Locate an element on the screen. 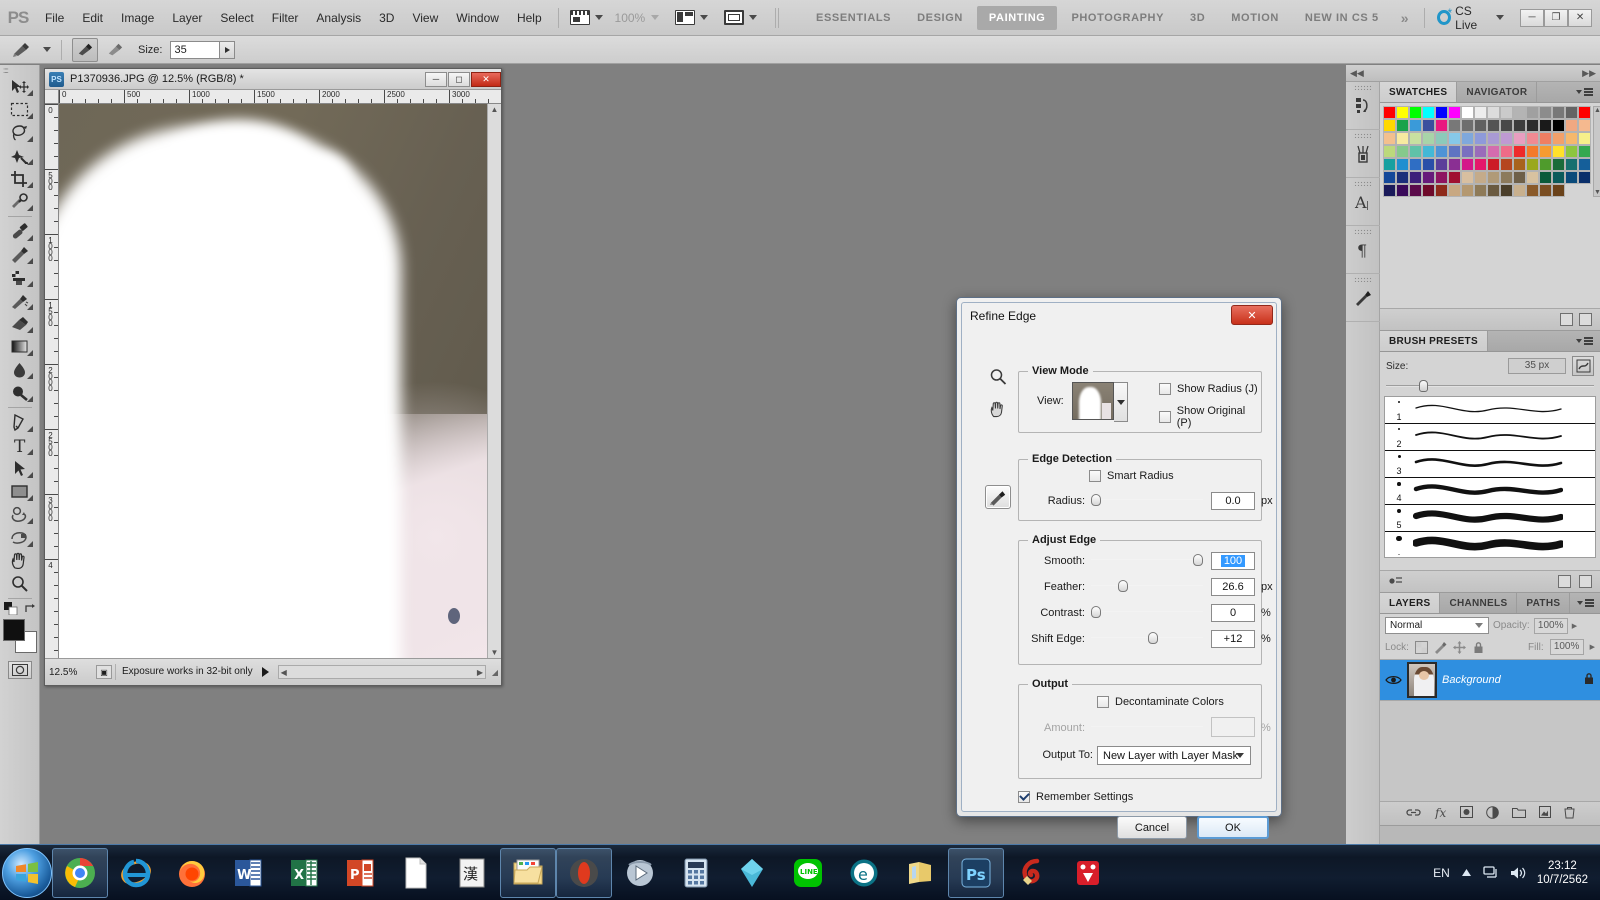 This screenshot has width=1600, height=900. taskbar-line: LINE is located at coordinates (808, 873).